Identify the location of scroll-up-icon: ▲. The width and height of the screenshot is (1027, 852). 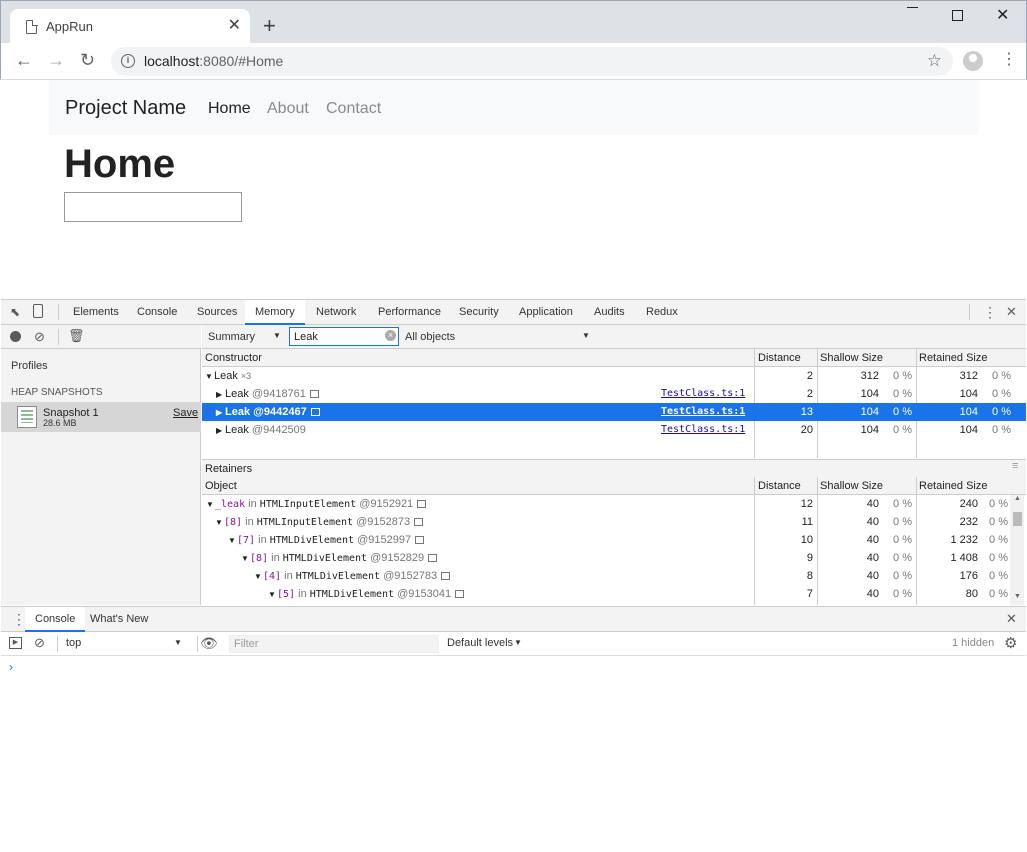
(1017, 498).